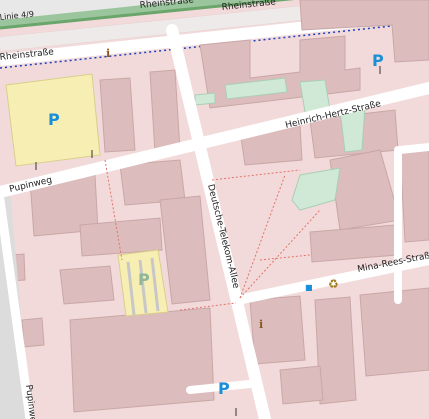  I want to click on green-area, so click(205, 99).